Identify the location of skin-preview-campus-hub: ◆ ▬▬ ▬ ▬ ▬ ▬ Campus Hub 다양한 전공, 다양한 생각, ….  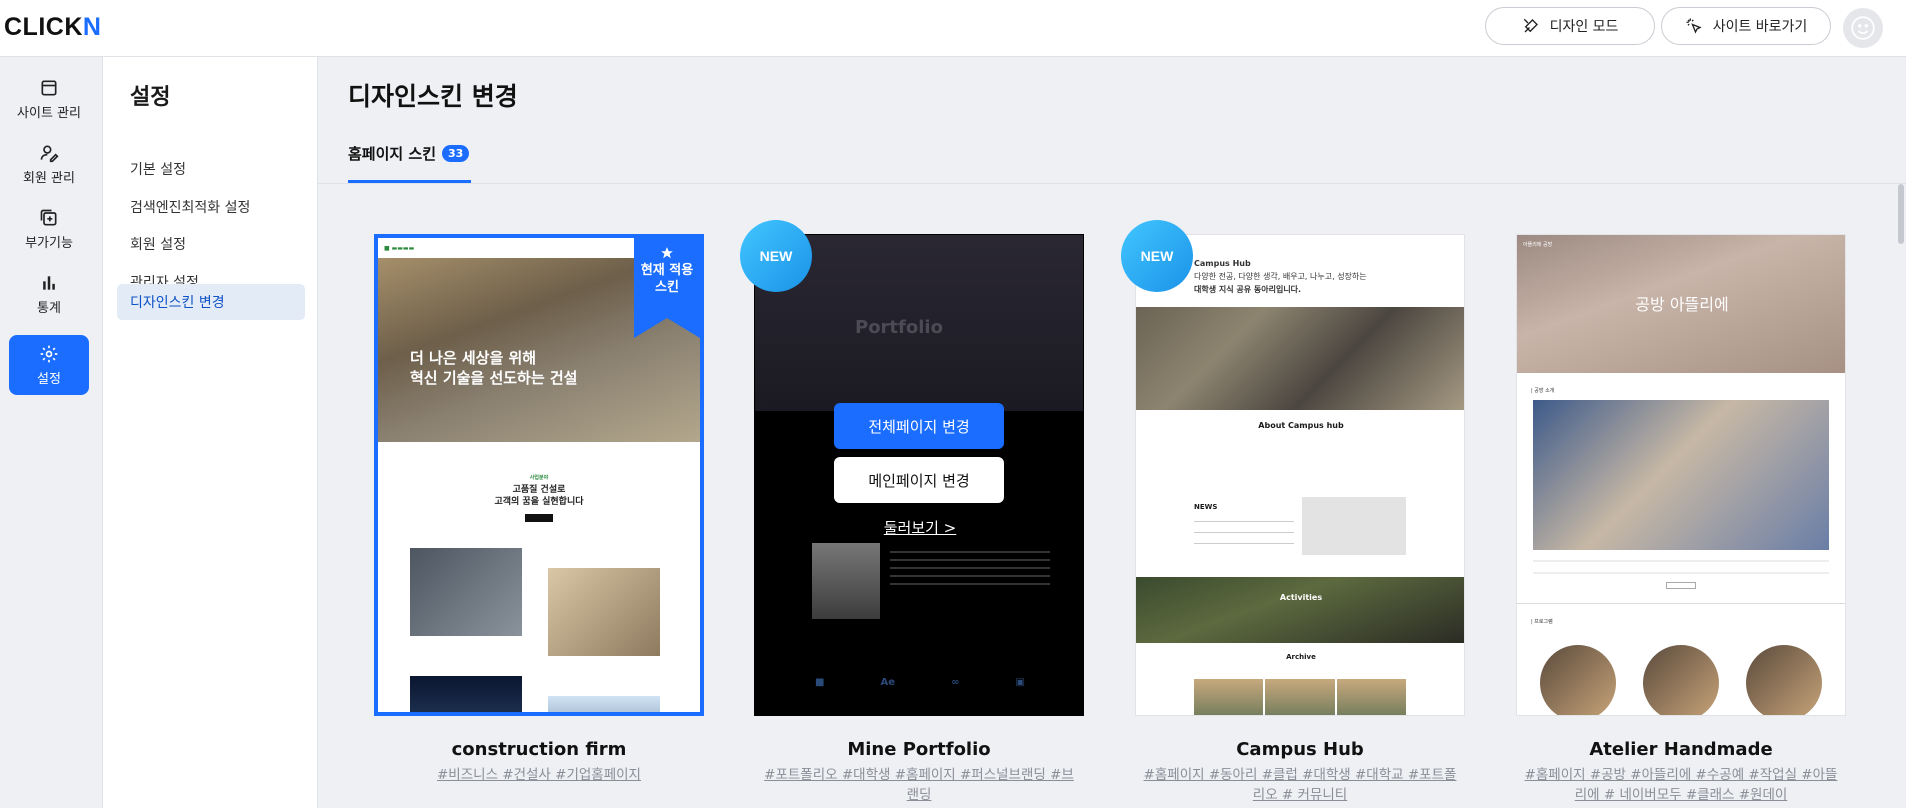
(1300, 475).